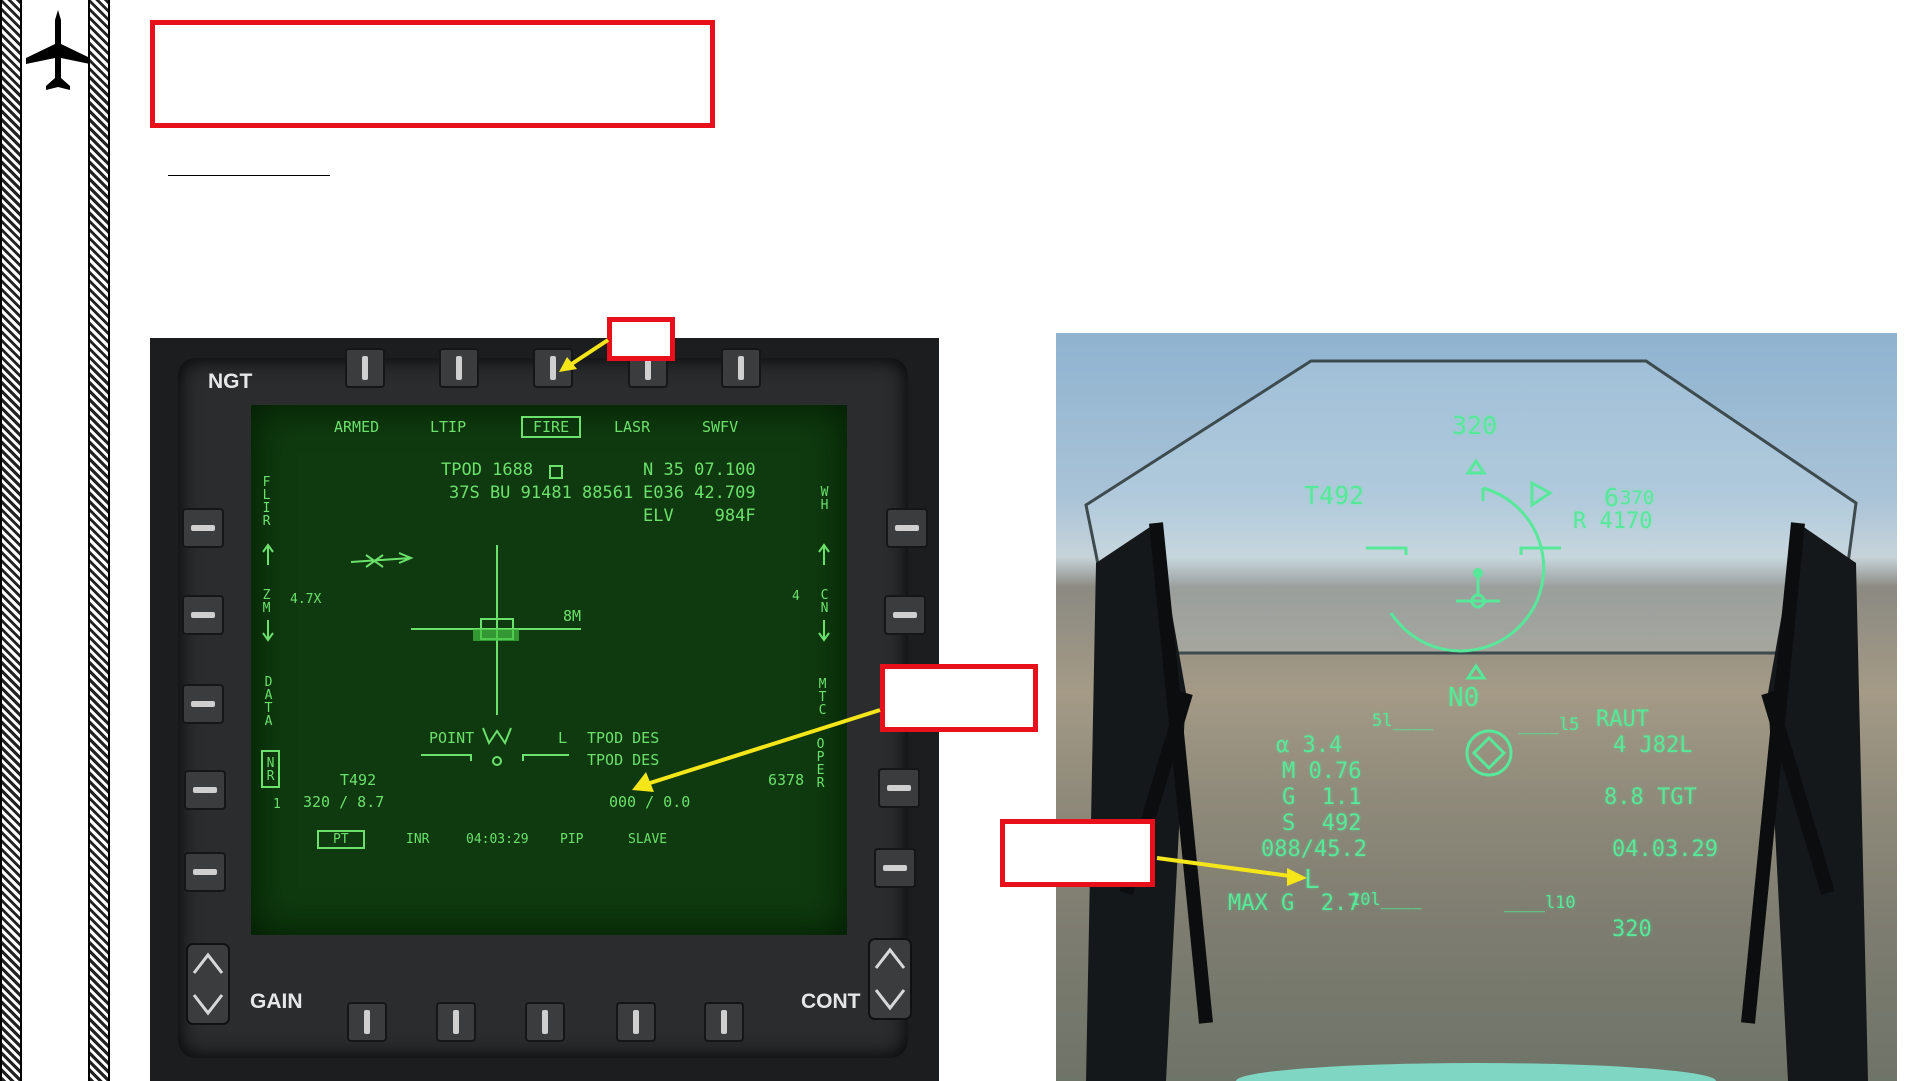 This screenshot has width=1921, height=1081. I want to click on hud-callout-arrow, so click(1231, 871).